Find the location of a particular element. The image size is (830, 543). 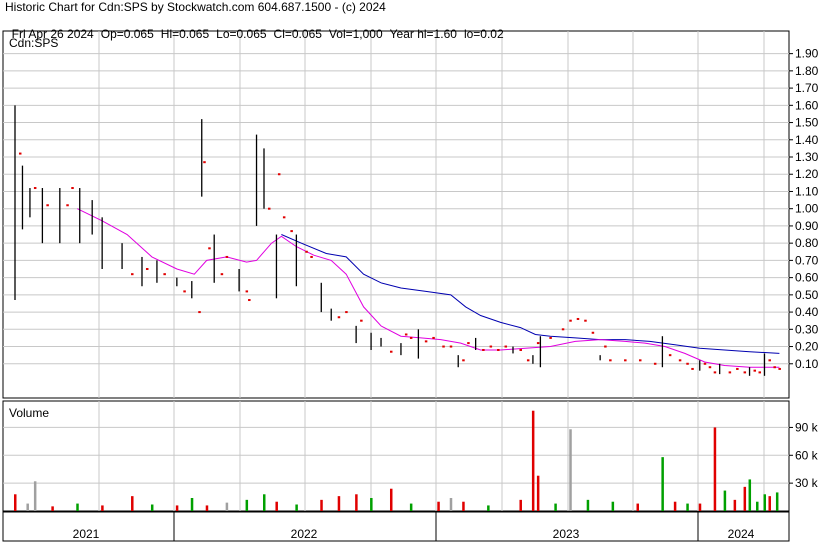

quote-year-low: lo=0.02 is located at coordinates (483, 34).